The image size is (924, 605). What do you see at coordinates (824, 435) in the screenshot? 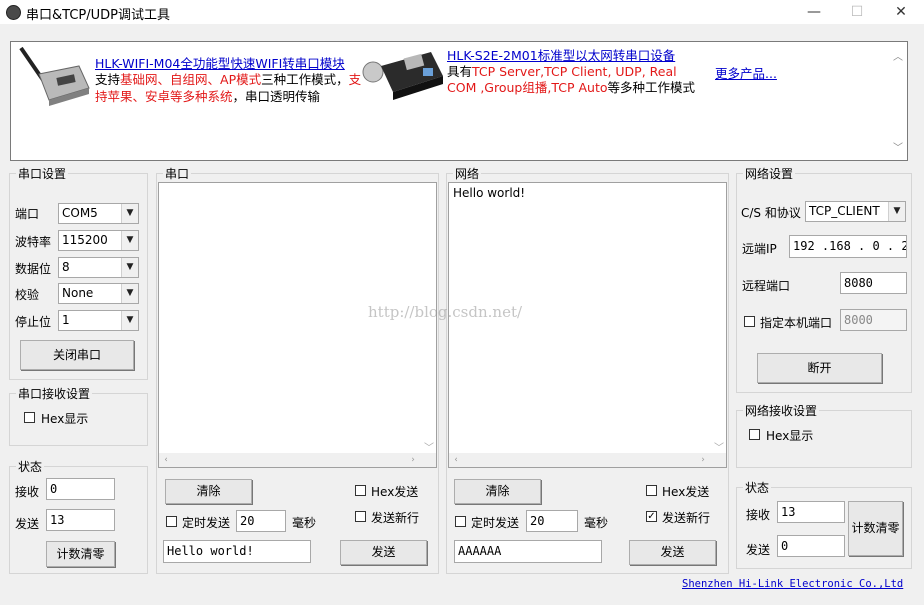
I see `network-recv-settings-group: 网络接收设置` at bounding box center [824, 435].